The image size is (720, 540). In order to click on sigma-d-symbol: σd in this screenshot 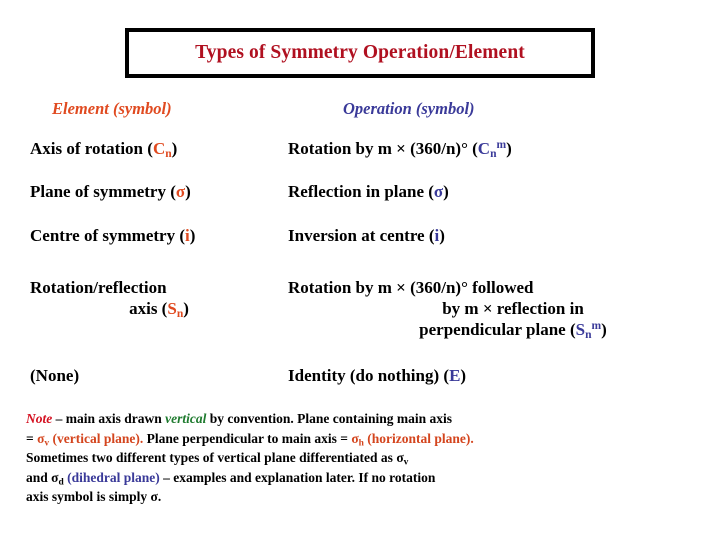, I will do `click(57, 478)`.